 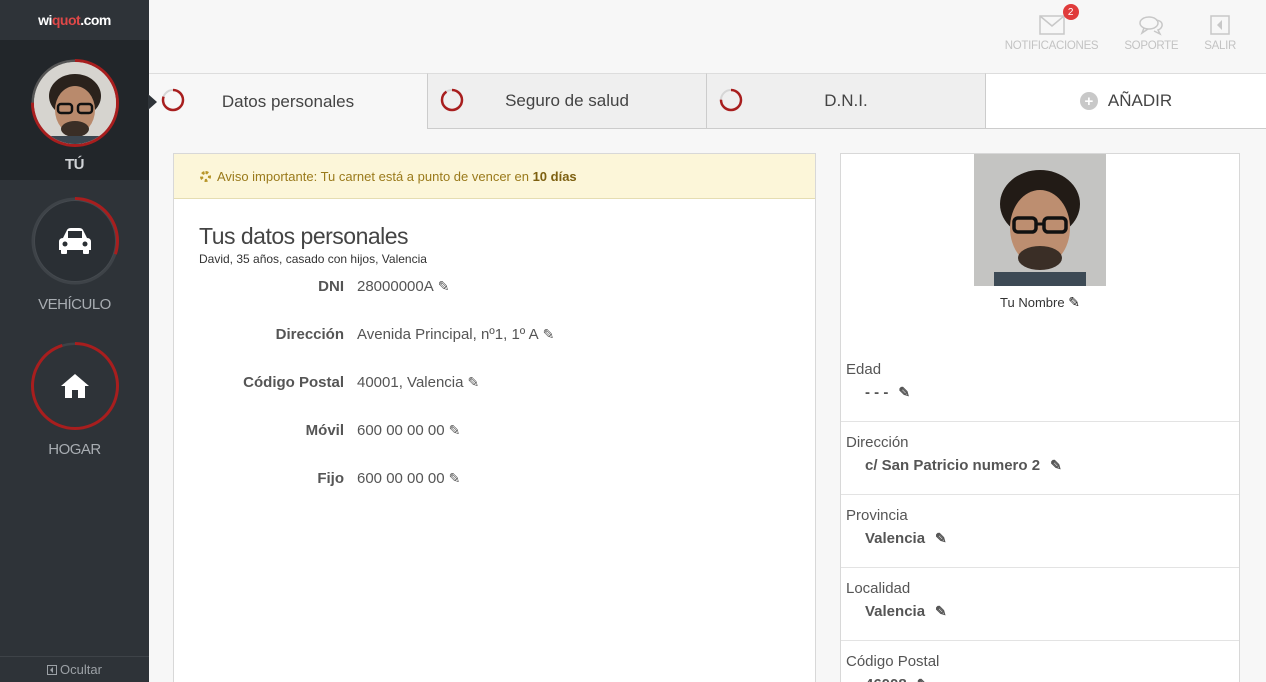 I want to click on sidebar: wi quot .com TÚ VEHÍCULO HOGAR Ocultar, so click(x=74, y=341).